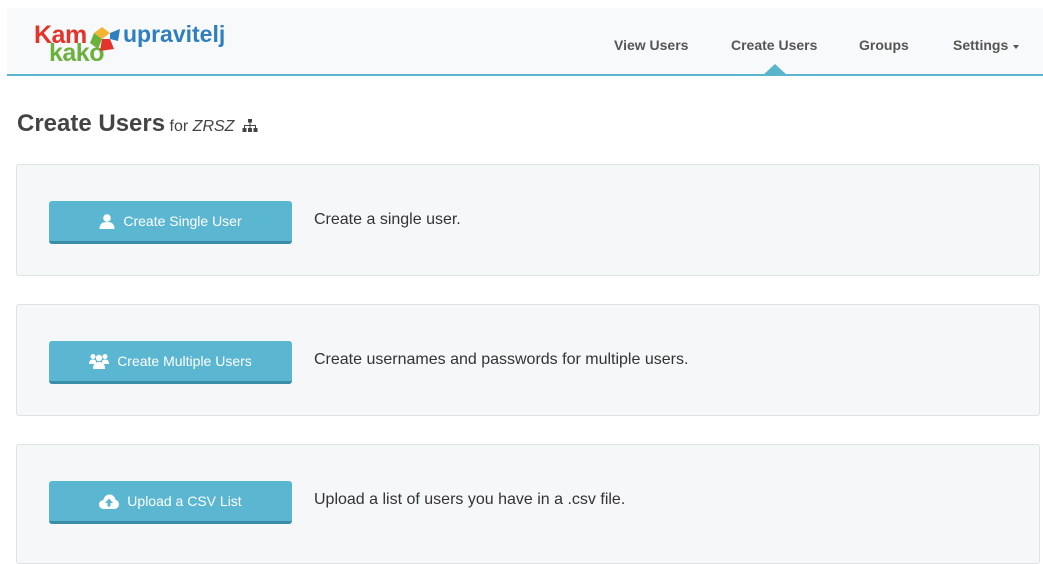 This screenshot has height=564, width=1043. I want to click on create-single-user-button: Create Single User, so click(170, 222).